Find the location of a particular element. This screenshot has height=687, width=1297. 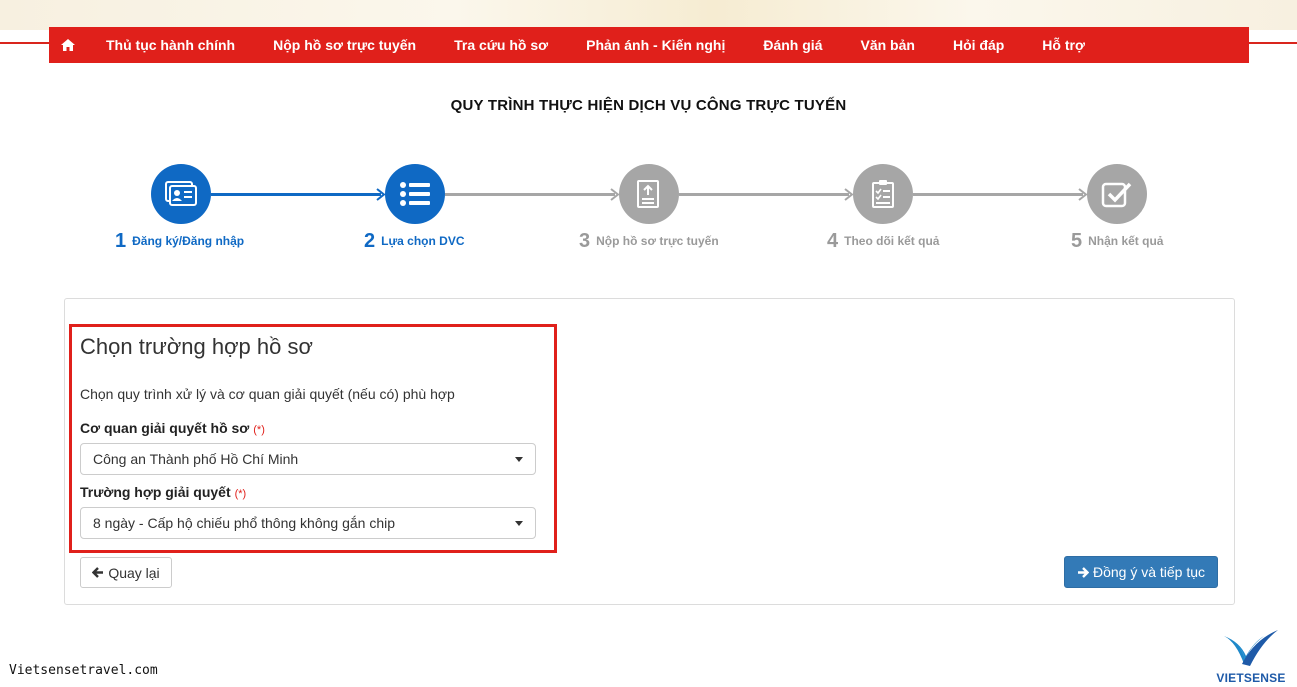

nav-item-phan-anh-kien-nghi: Phản ánh - Kiến nghị is located at coordinates (655, 45).